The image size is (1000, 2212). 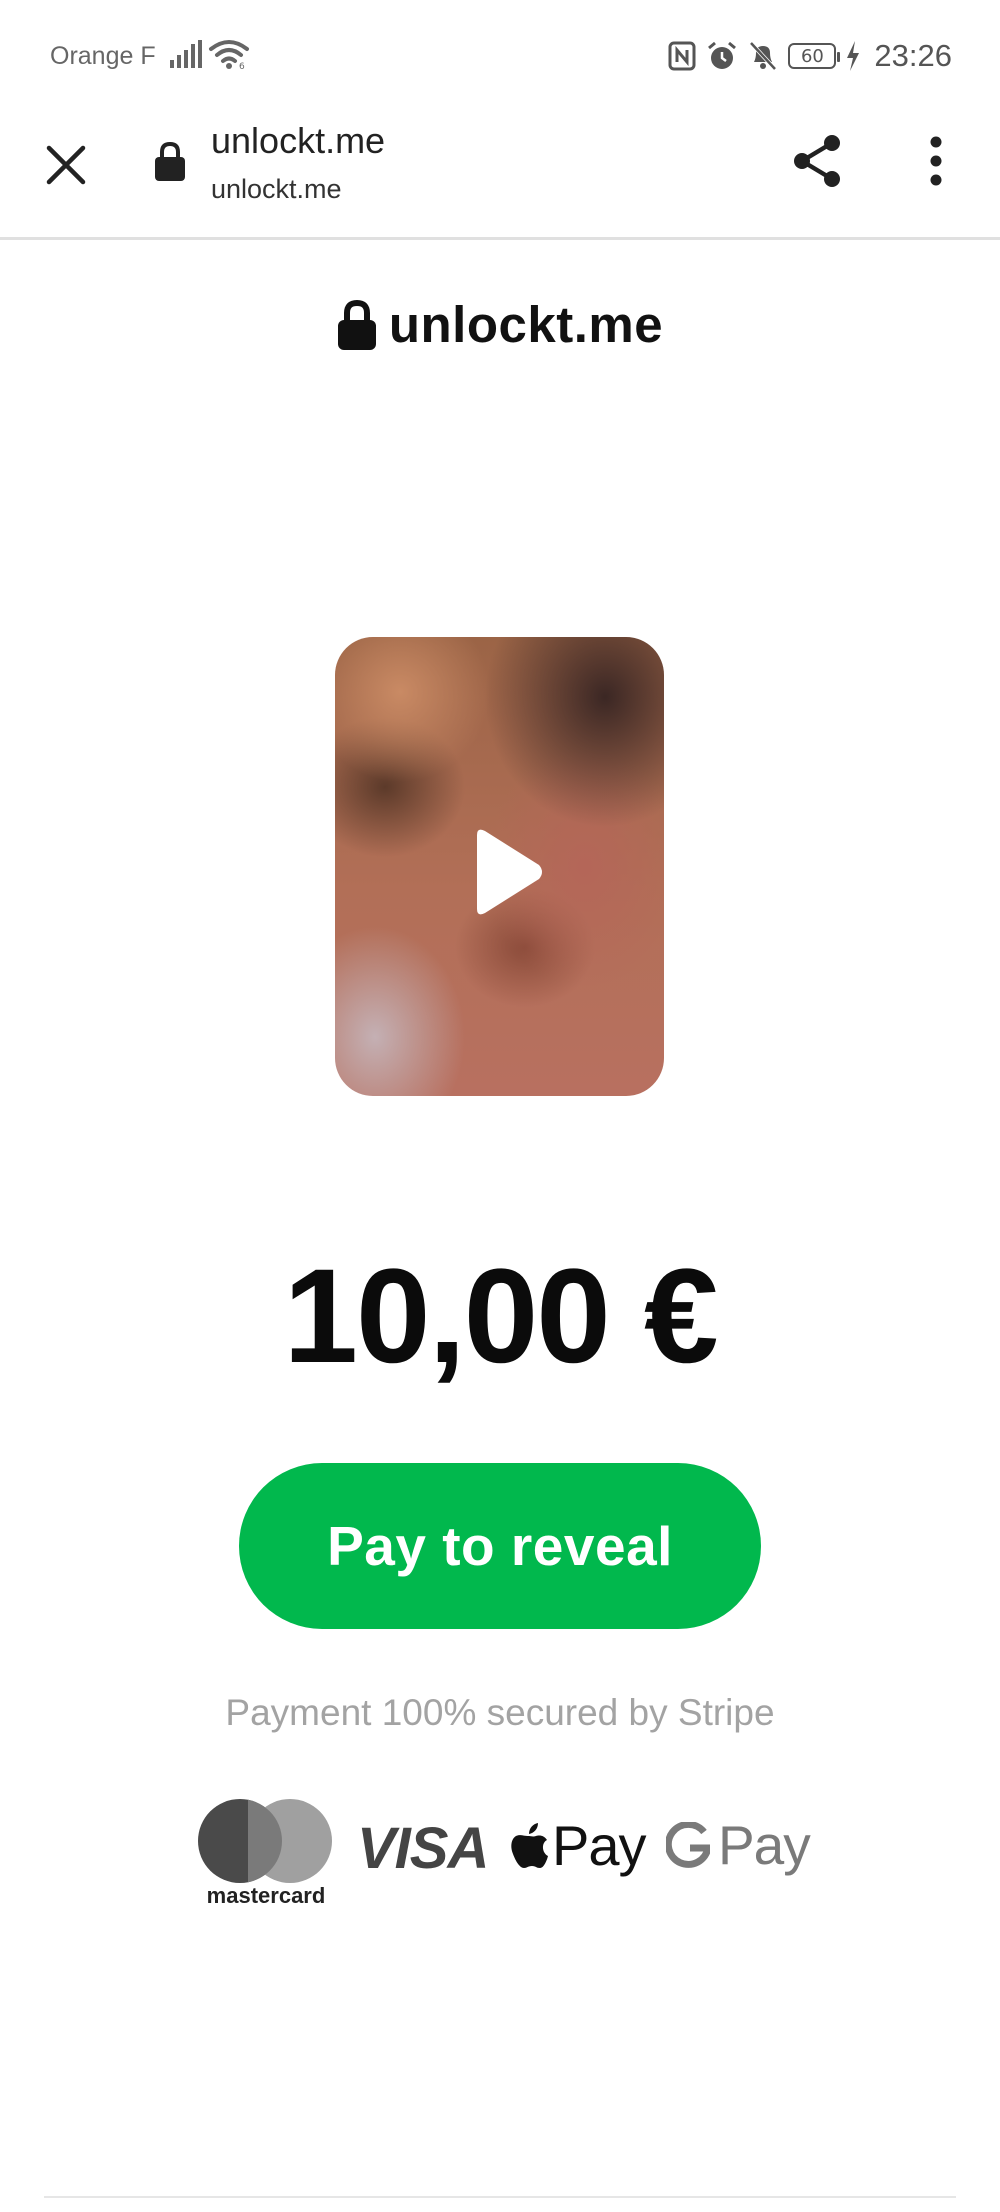 I want to click on apple-pay-logo: Pay, so click(x=578, y=1845).